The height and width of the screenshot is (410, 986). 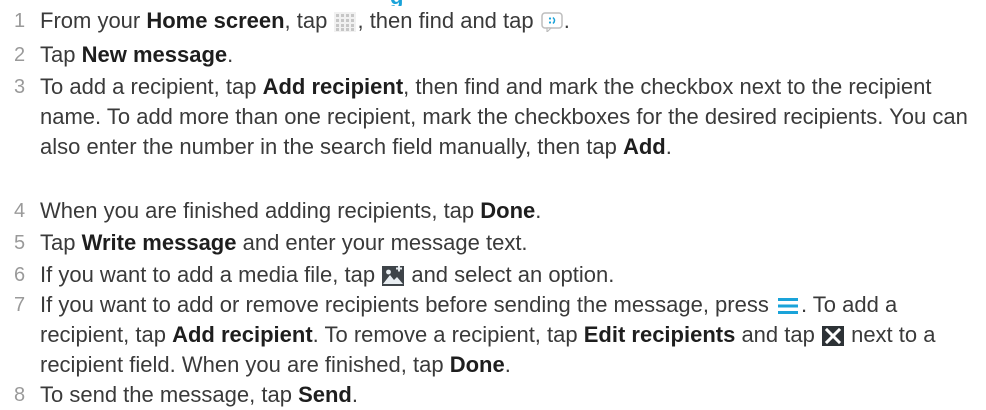 I want to click on add-media-icon, so click(x=393, y=276).